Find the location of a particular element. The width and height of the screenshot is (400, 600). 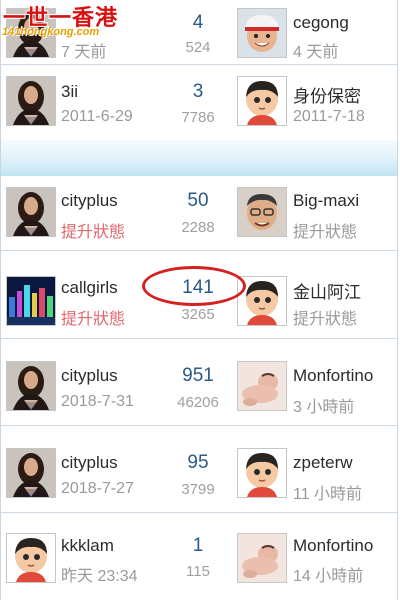

left-user-time: 2018-7-27 is located at coordinates (97, 488).